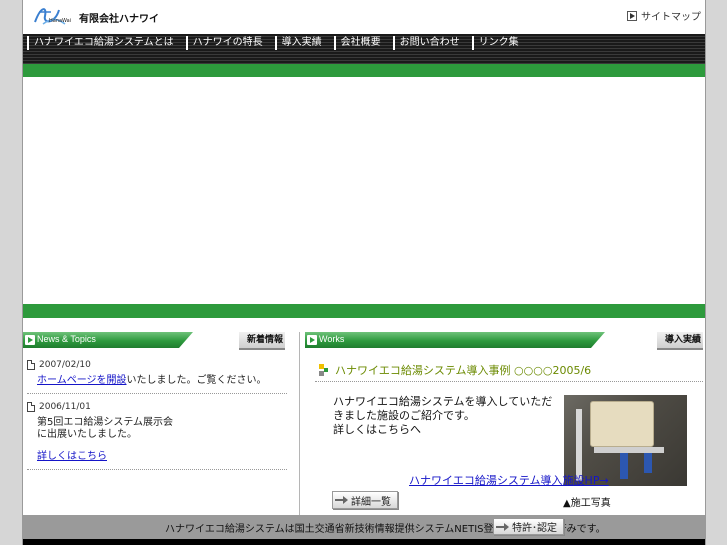  What do you see at coordinates (53, 15) in the screenshot?
I see `company-logo: HanaWai` at bounding box center [53, 15].